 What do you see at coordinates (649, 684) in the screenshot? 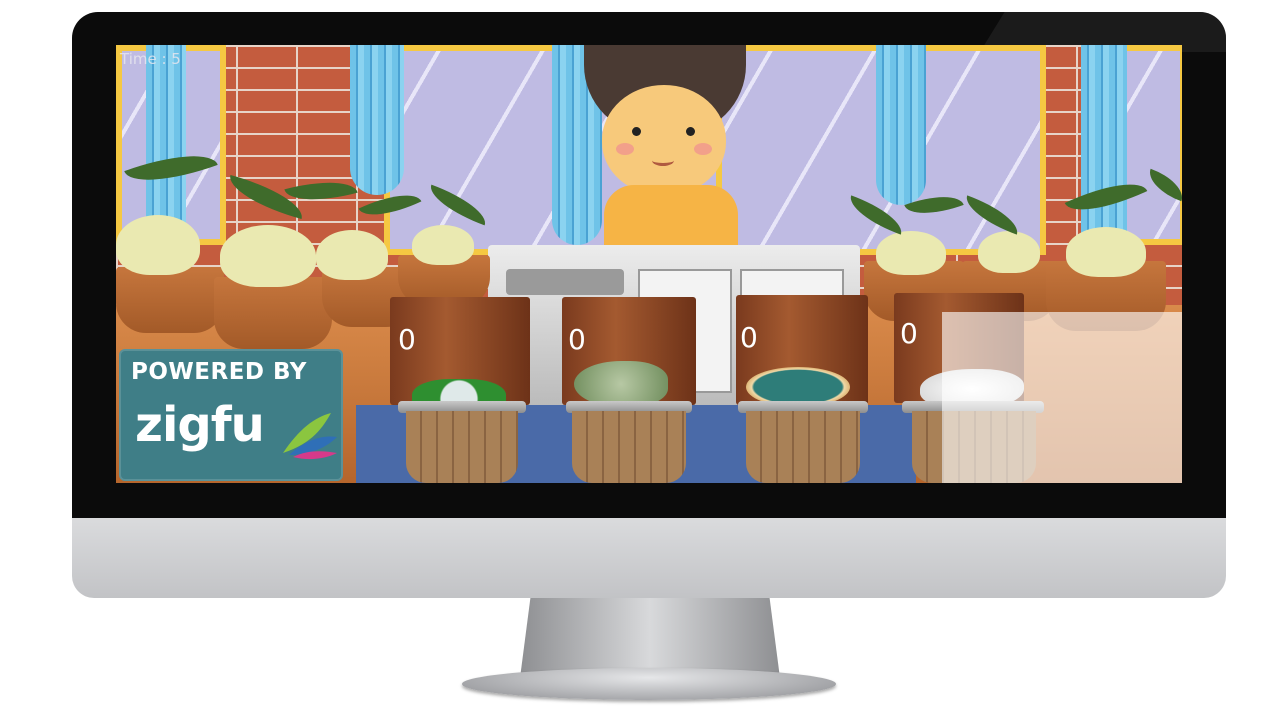
I see `monitor-stand-base` at bounding box center [649, 684].